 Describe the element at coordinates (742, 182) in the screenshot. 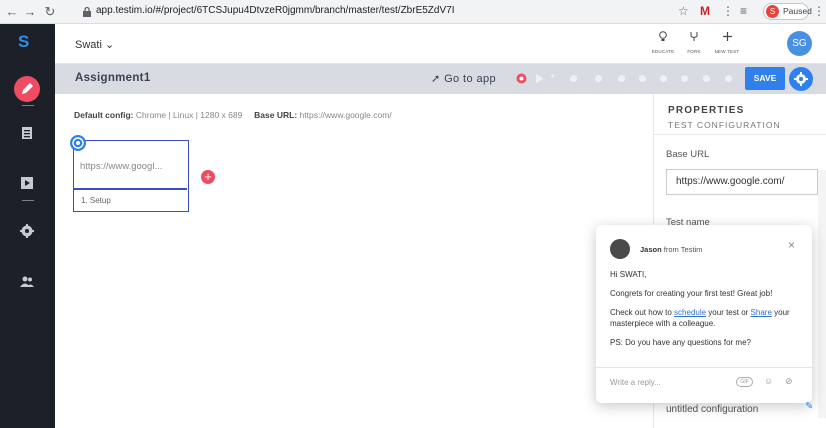

I see `base-url-input: https://www.google.com/` at that location.